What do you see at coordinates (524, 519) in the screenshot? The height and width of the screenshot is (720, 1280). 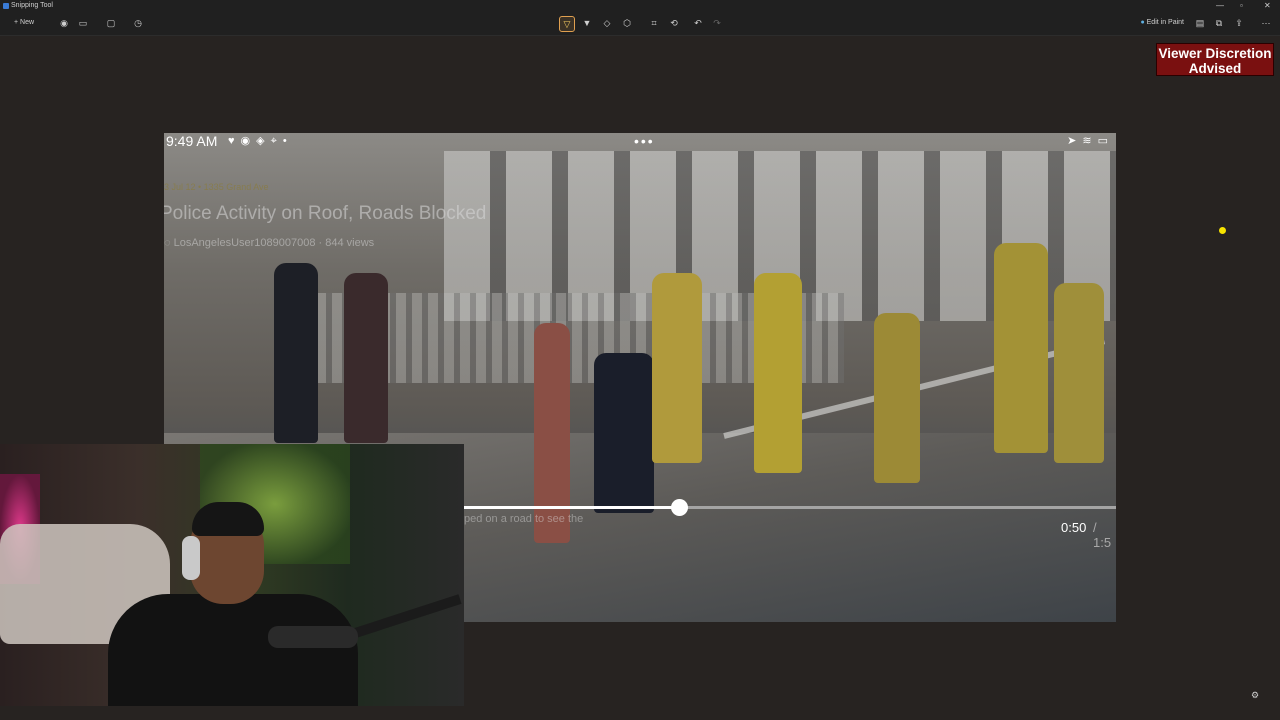 I see `video-caption: ped on a road to see the` at bounding box center [524, 519].